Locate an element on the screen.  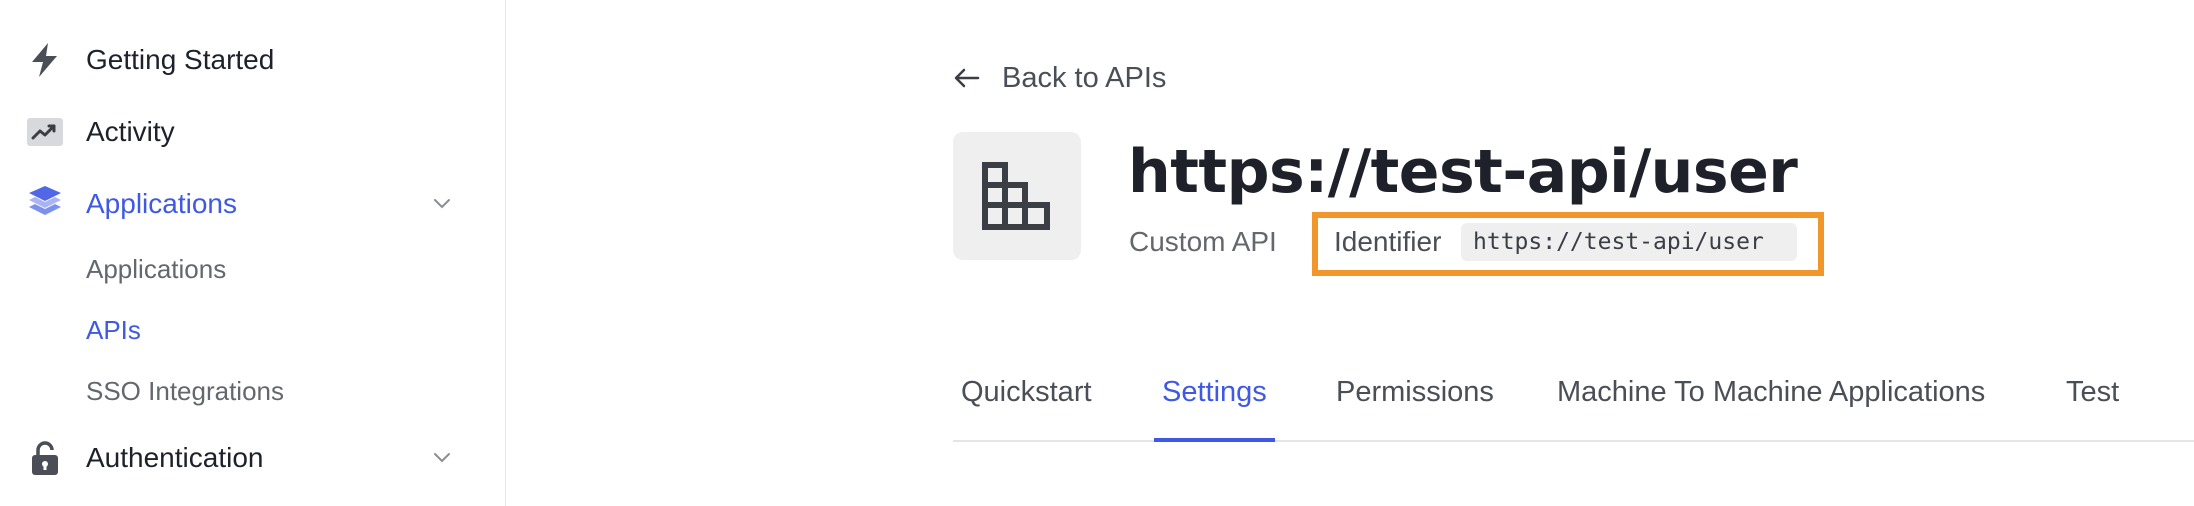
sidebar-subitem-applications: Applications is located at coordinates (156, 269).